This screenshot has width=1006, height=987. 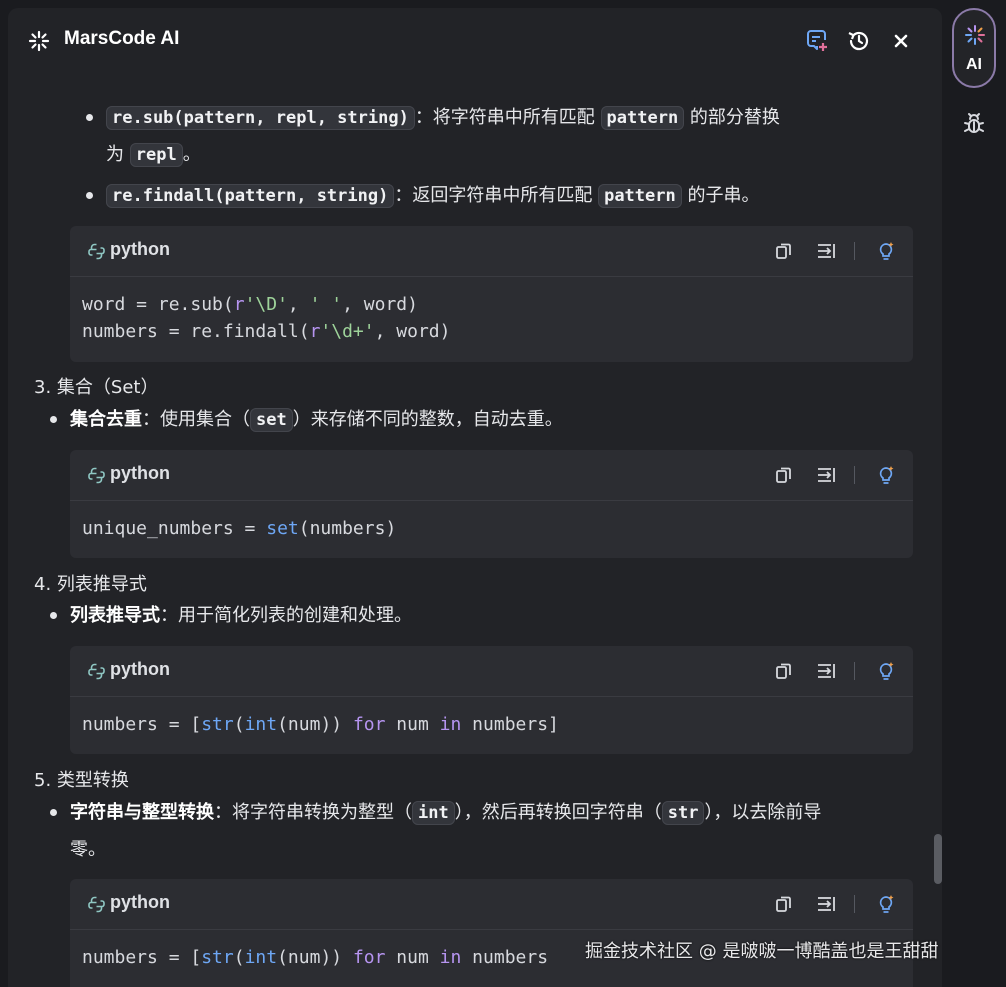 I want to click on text: ）来存储不同的整数，自动去重。, so click(x=427, y=419).